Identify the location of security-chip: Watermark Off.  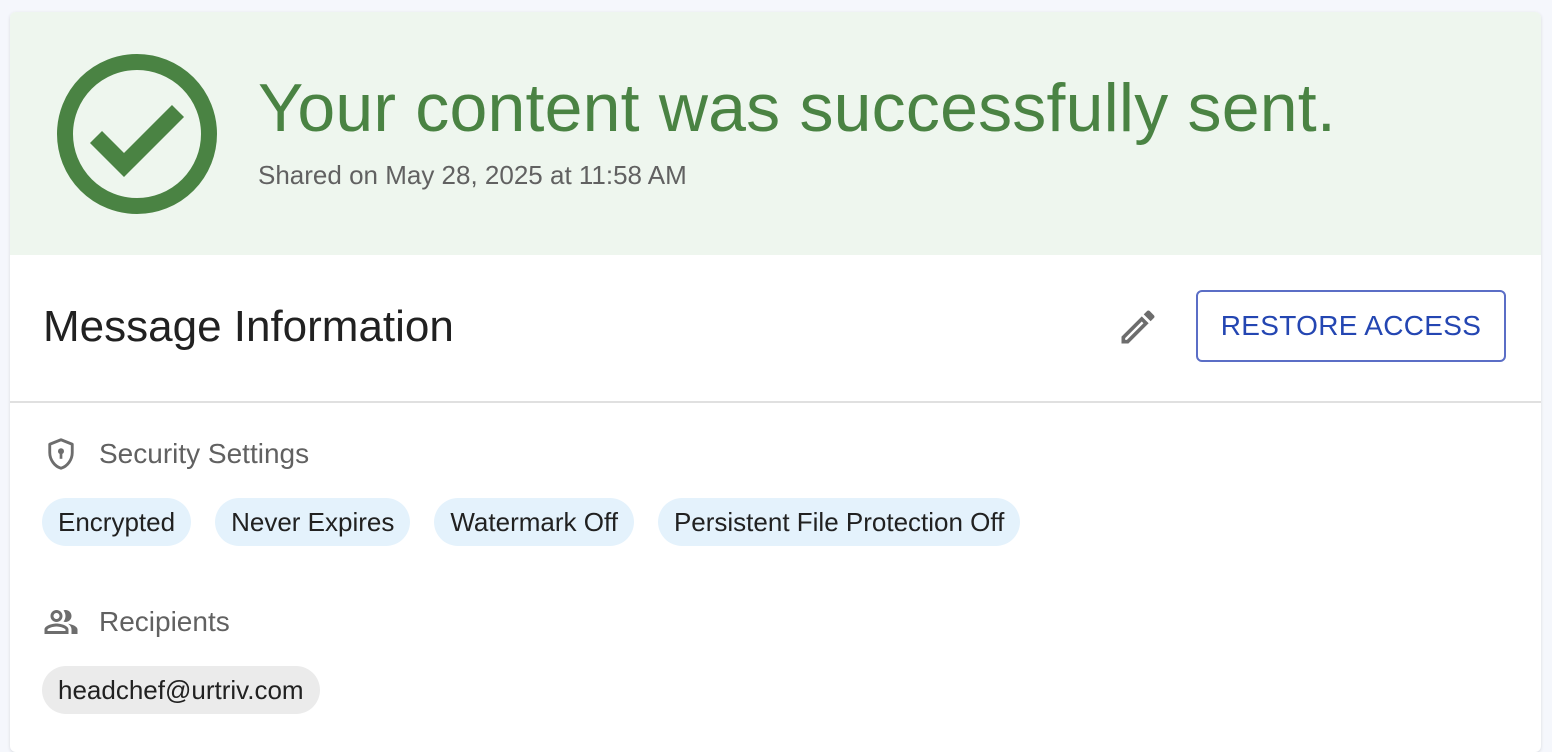
(534, 522).